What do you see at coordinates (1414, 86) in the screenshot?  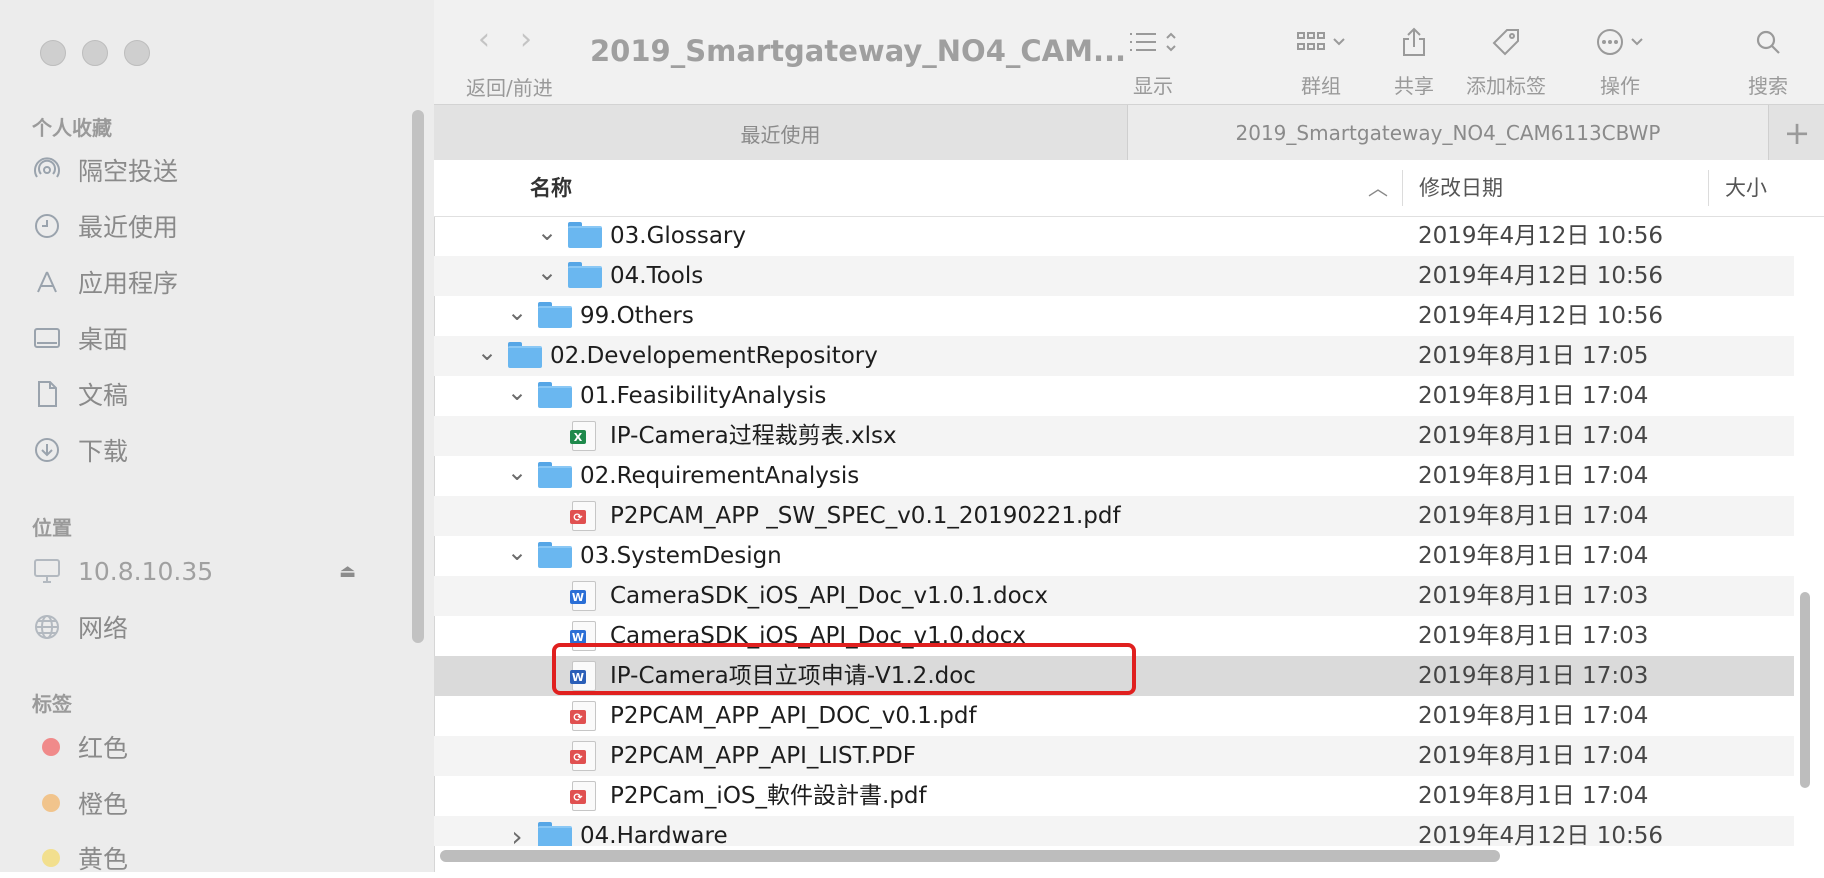 I see `share-label: 共享` at bounding box center [1414, 86].